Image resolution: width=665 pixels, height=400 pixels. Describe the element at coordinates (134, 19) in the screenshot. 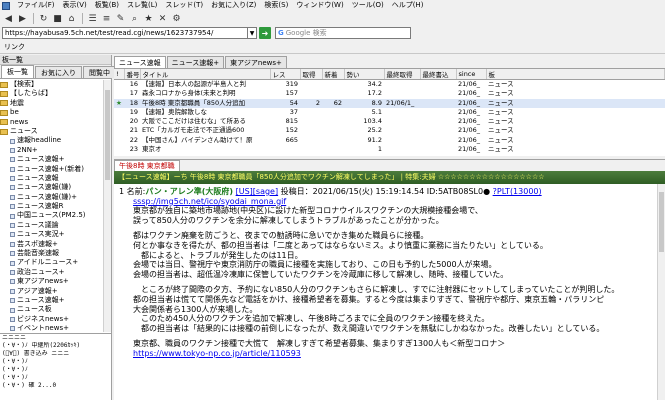

I see `search-icon: ⌕` at that location.